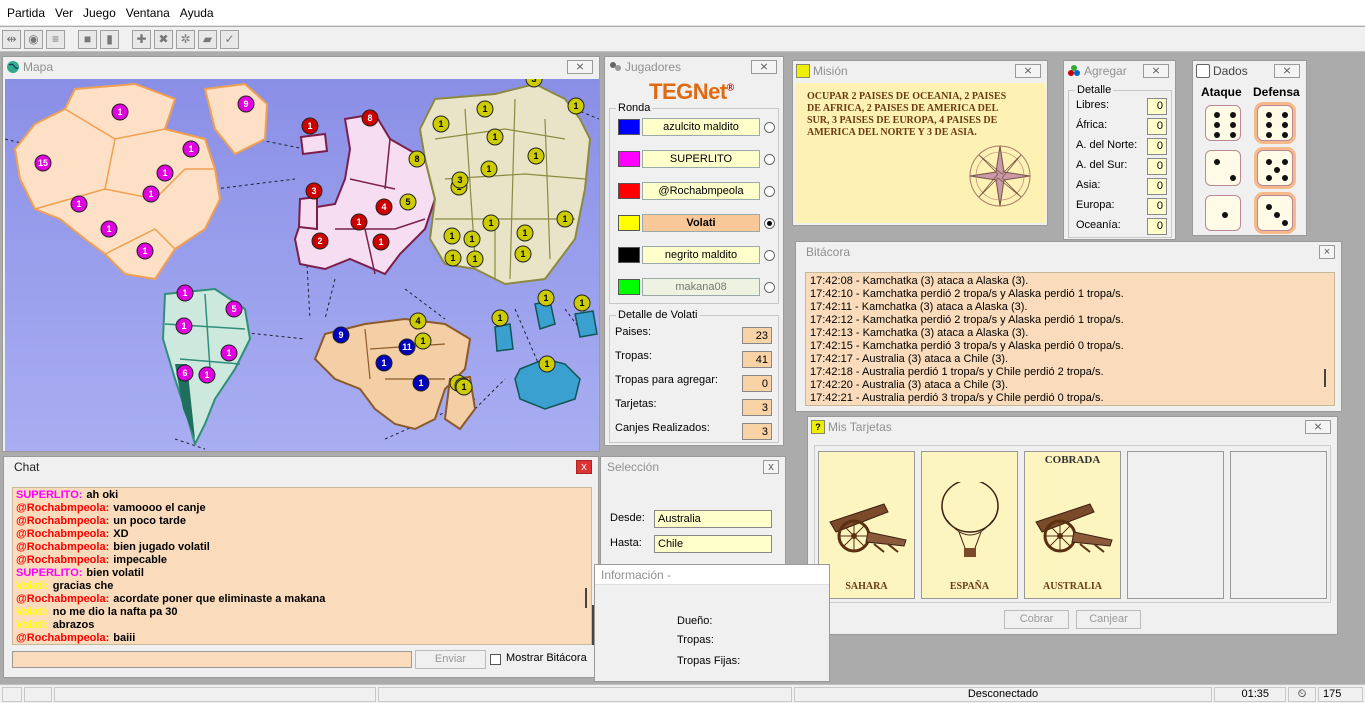  Describe the element at coordinates (764, 67) in the screenshot. I see `players-close-button: ⨯` at that location.